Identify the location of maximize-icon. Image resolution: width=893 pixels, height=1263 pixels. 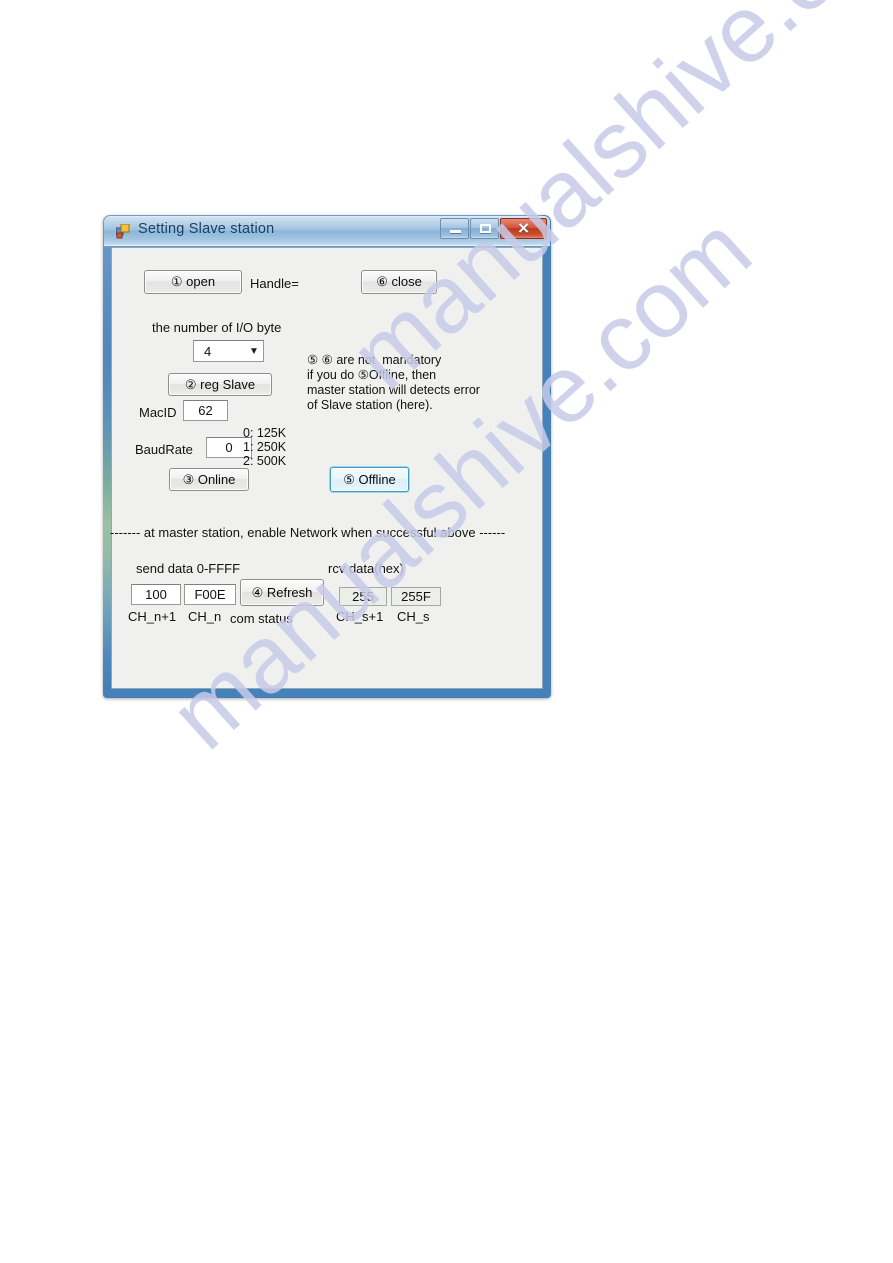
(485, 228).